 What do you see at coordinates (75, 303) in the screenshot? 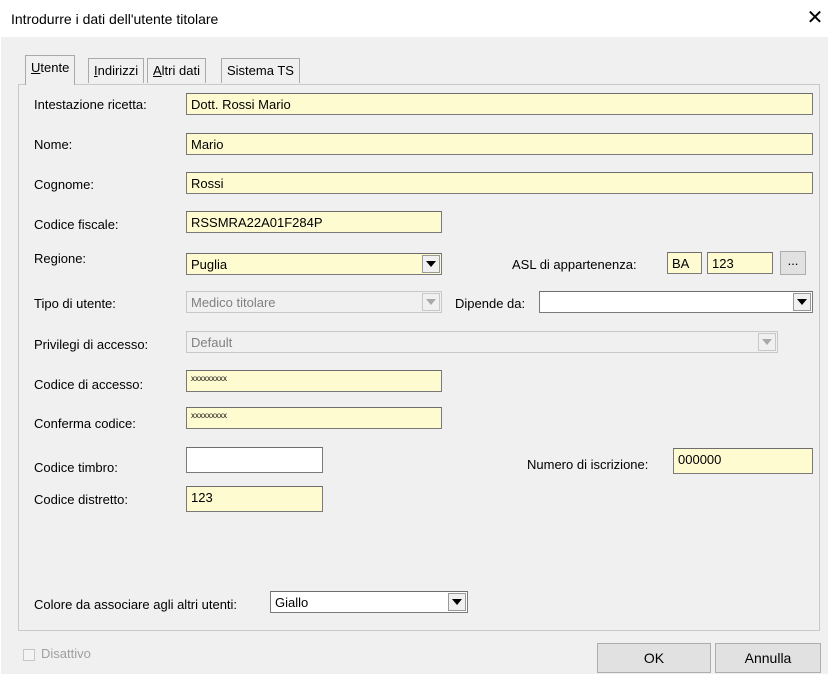
I see `tipo-utente-label: Tipo di utente:` at bounding box center [75, 303].